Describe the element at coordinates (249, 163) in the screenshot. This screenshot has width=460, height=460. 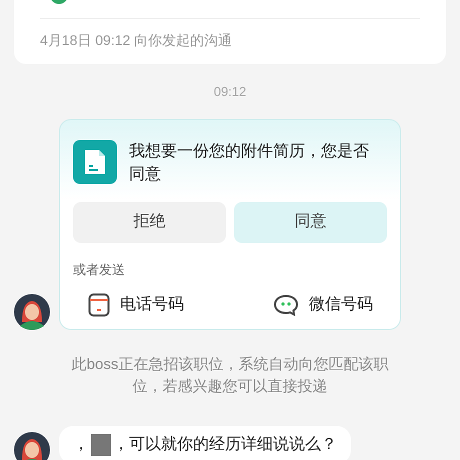
I see `request-message: 我想要一份您的附件简历，您是否同意` at that location.